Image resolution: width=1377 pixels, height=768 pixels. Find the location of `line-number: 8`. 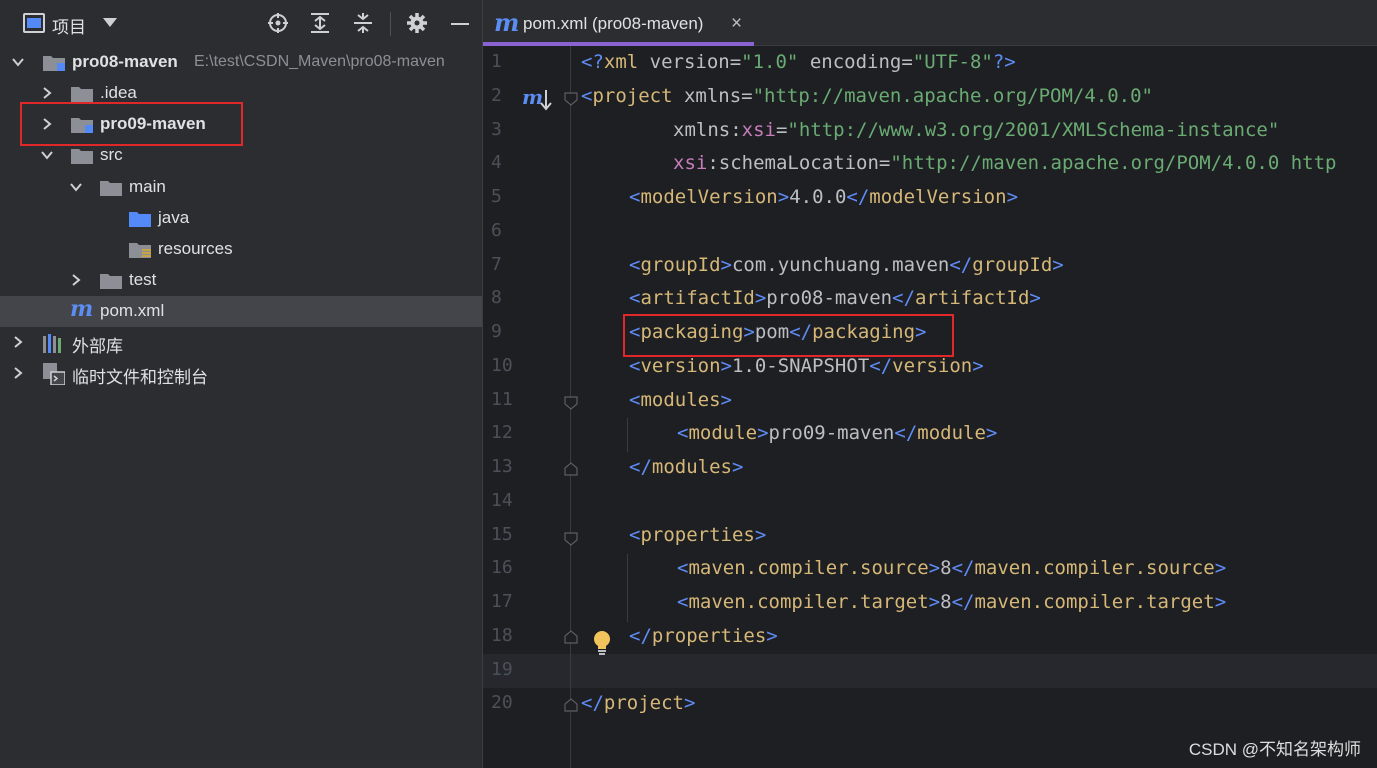

line-number: 8 is located at coordinates (496, 297).